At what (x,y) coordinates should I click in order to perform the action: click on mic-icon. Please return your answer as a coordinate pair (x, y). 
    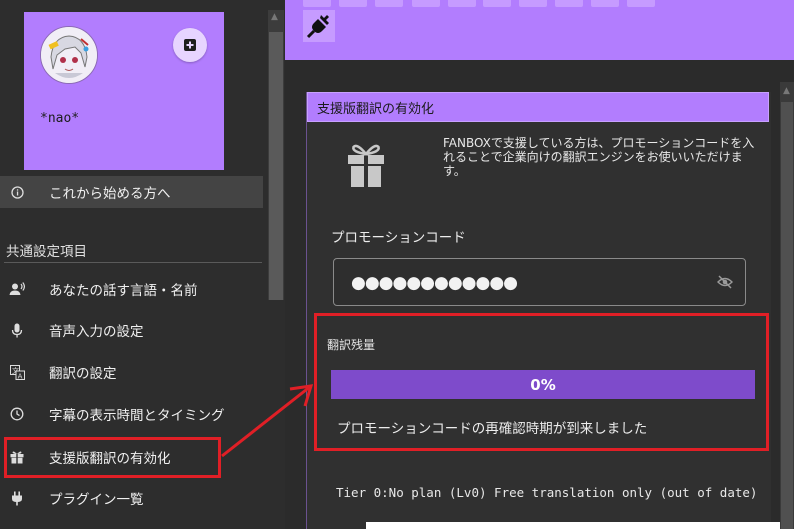
    Looking at the image, I should click on (17, 330).